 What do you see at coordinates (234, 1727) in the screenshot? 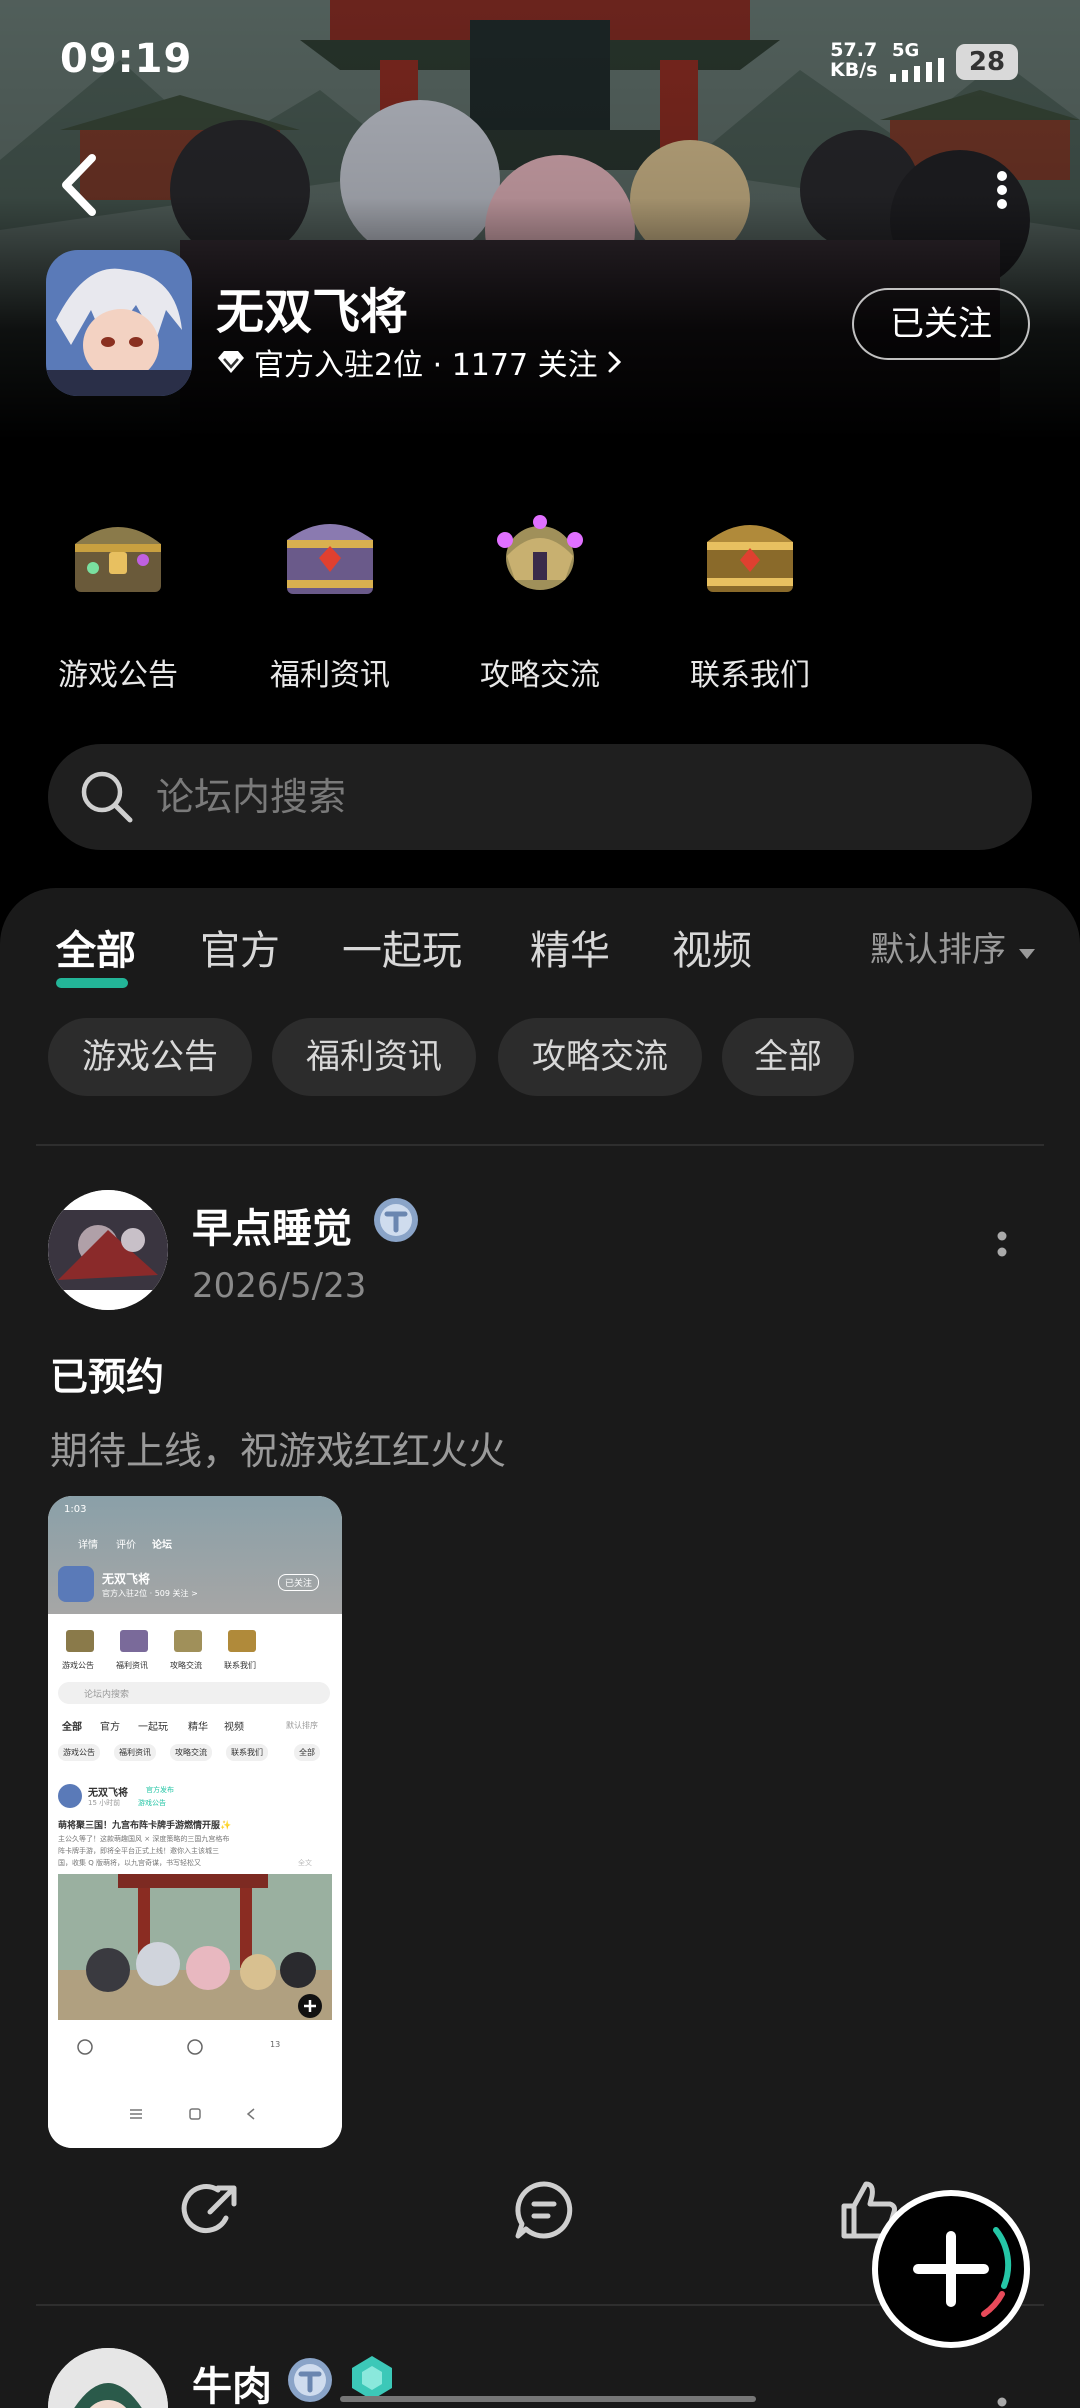
I see `thumb-tab: 视频` at bounding box center [234, 1727].